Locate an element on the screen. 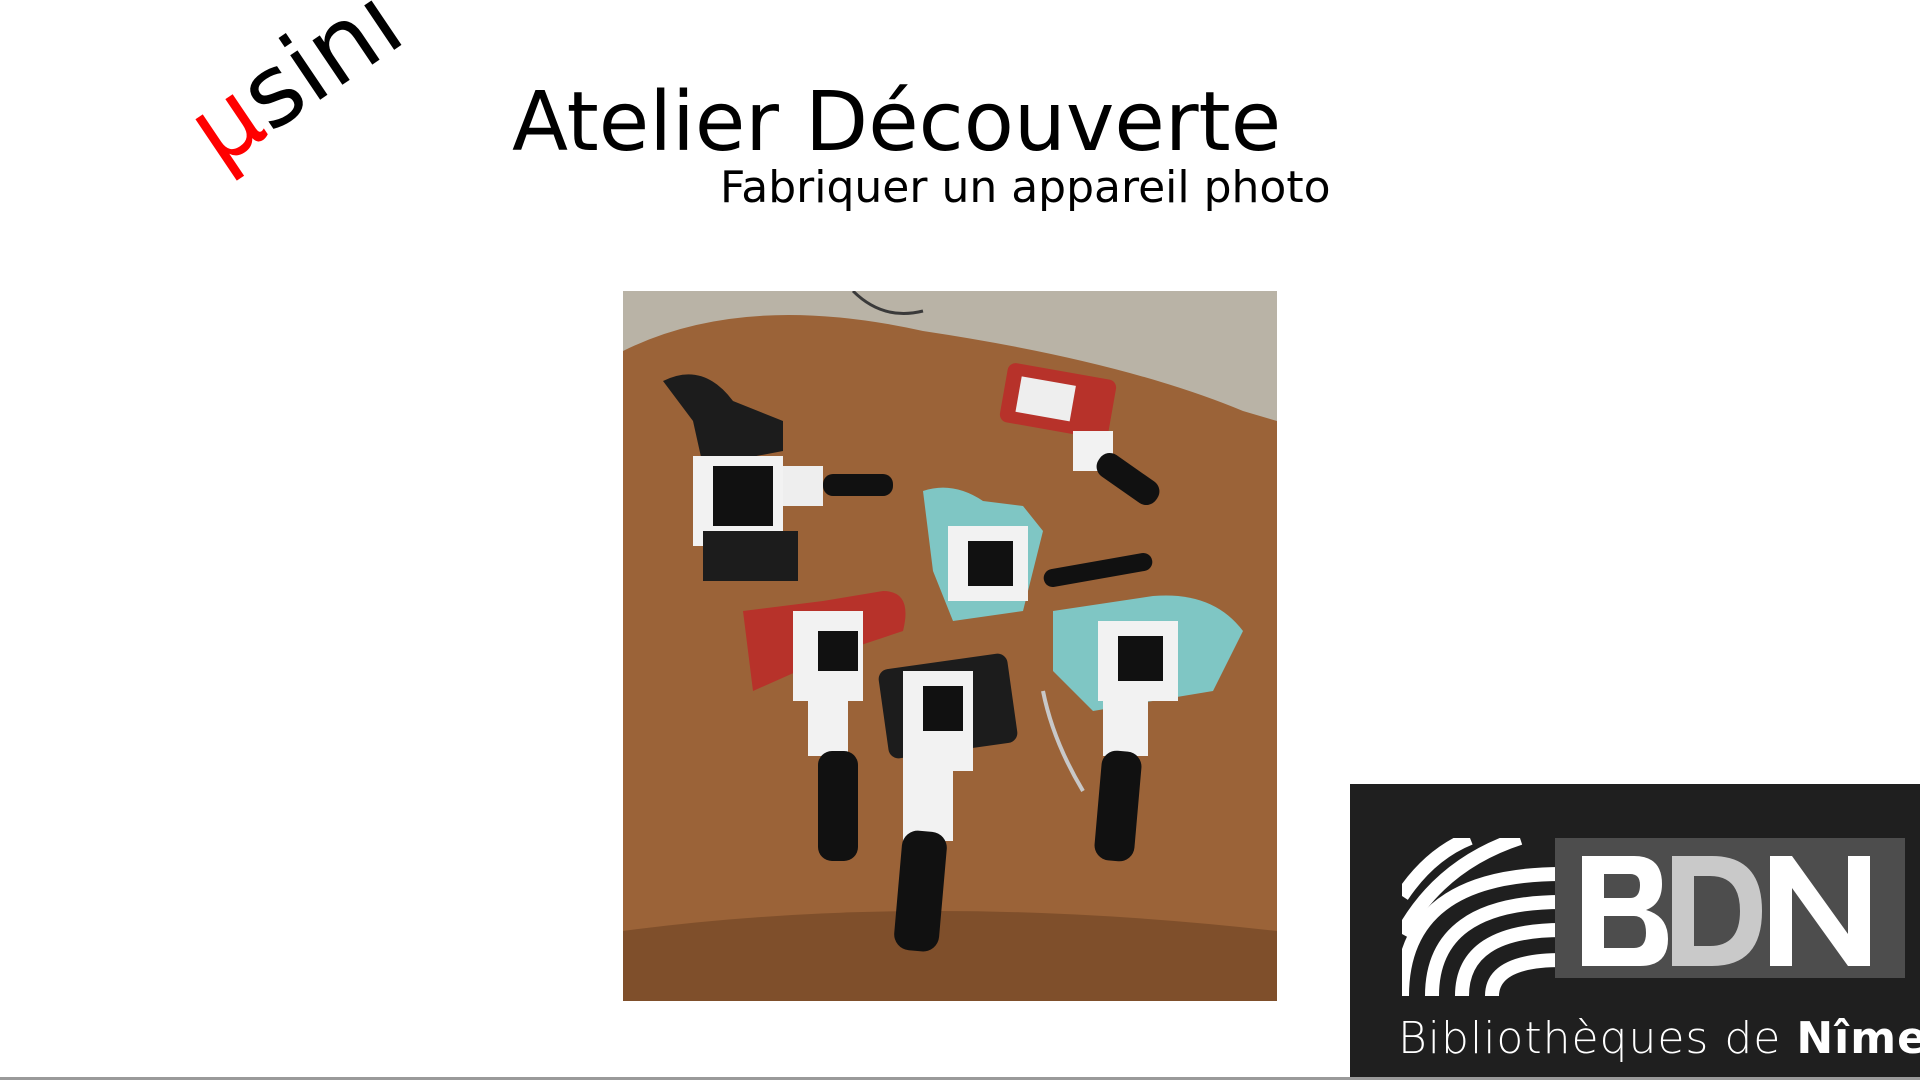  library-caption: Bibliothèques de Nîmes is located at coordinates (1659, 1038).